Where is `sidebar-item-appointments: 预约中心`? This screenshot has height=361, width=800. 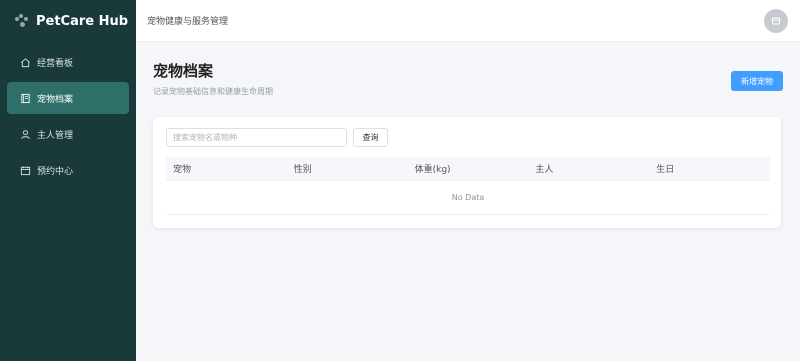
sidebar-item-appointments: 预约中心 is located at coordinates (68, 170).